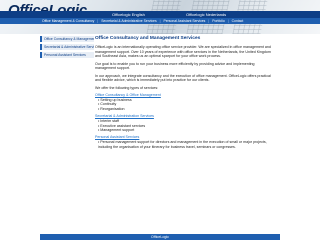 This screenshot has width=320, height=240. Describe the element at coordinates (238, 21) in the screenshot. I see `nav-item-contact: Contact` at that location.